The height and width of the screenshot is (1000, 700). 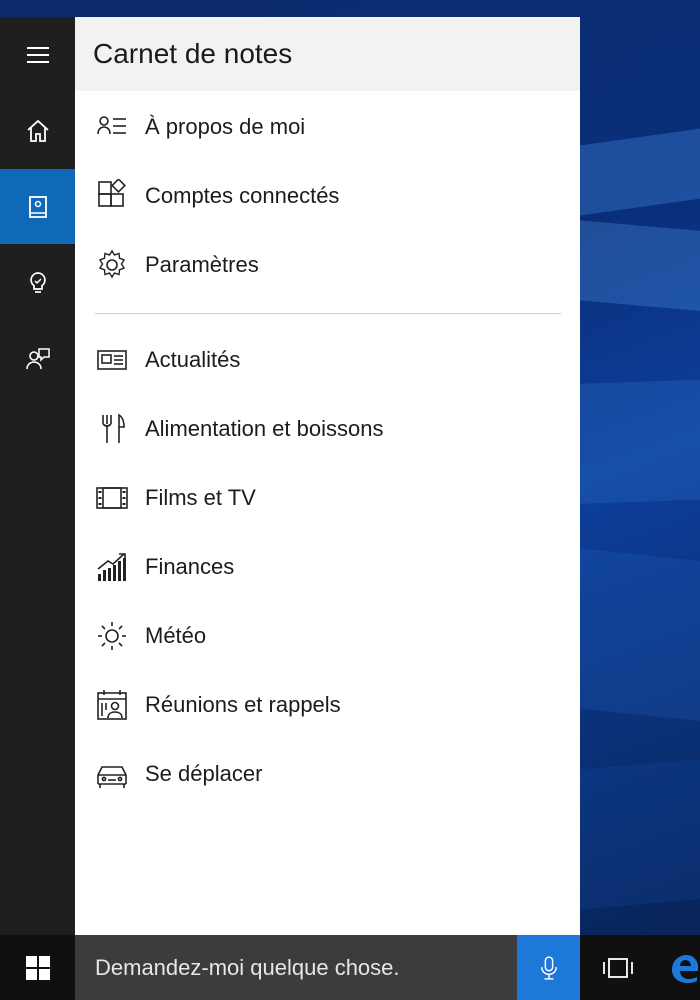 I want to click on lightbulb-icon, so click(x=37, y=282).